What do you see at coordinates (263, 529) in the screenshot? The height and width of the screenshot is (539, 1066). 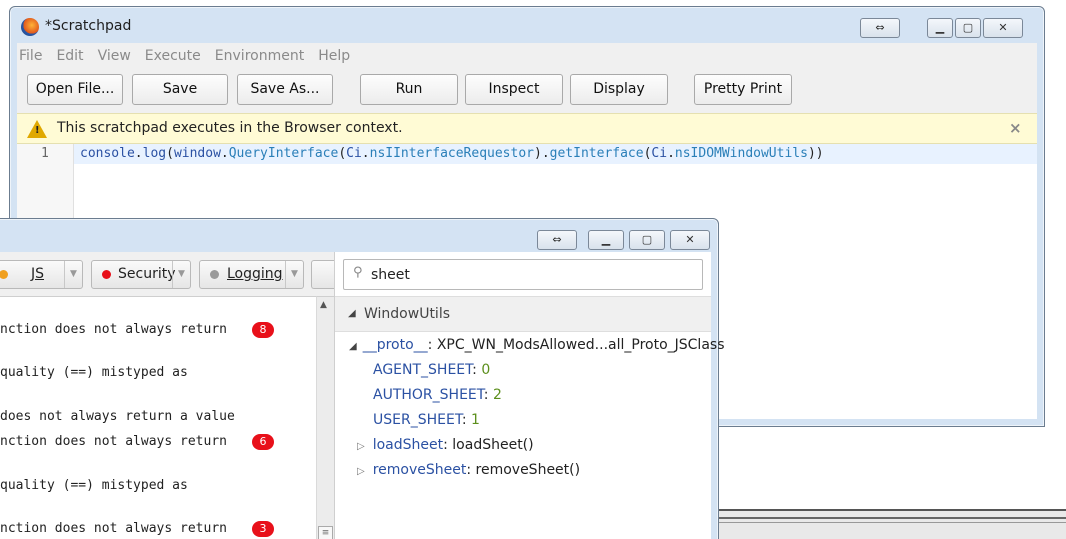 I see `repeat-count-badge: 3` at bounding box center [263, 529].